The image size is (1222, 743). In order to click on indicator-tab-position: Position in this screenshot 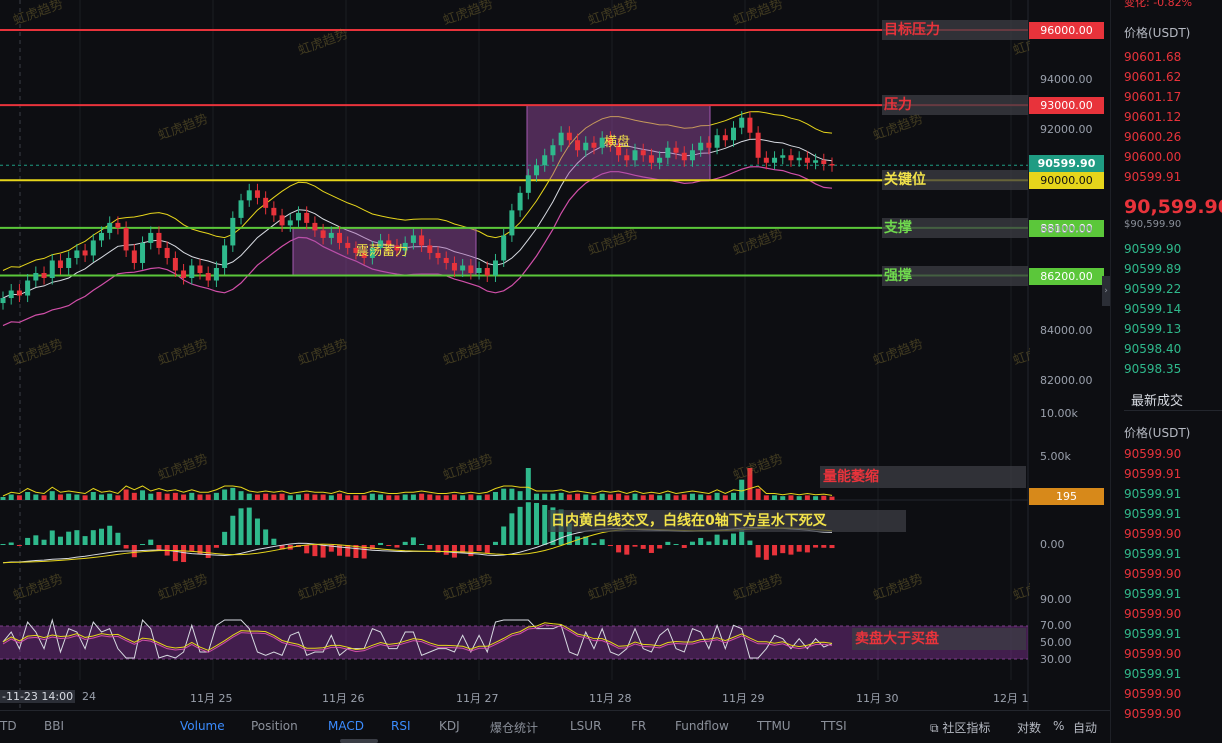, I will do `click(274, 726)`.